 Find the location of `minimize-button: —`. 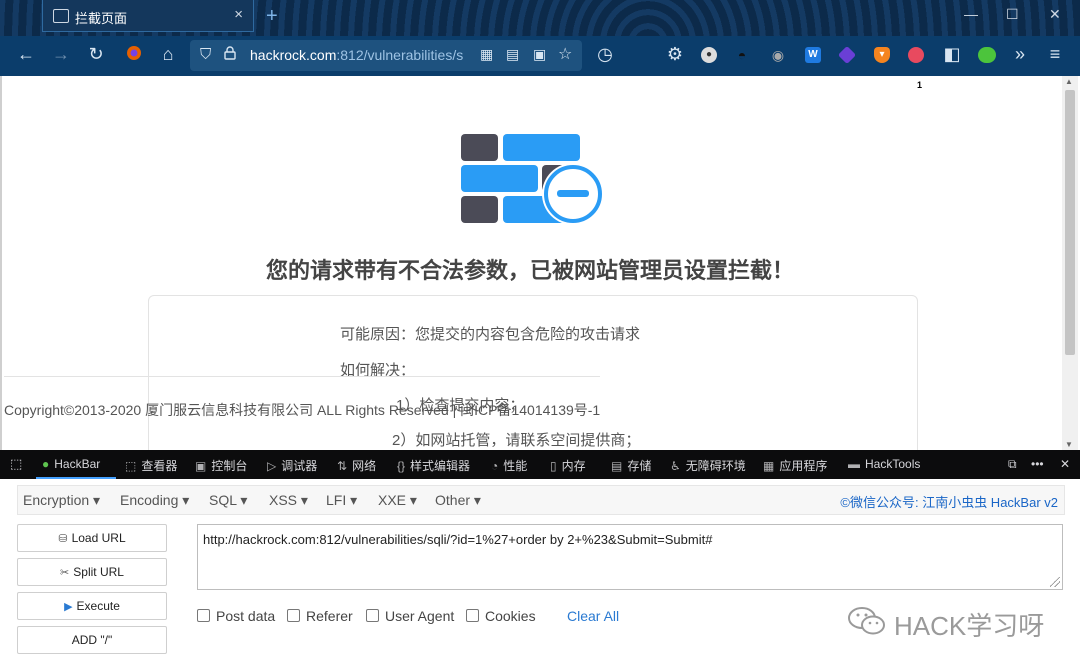

minimize-button: — is located at coordinates (971, 14).